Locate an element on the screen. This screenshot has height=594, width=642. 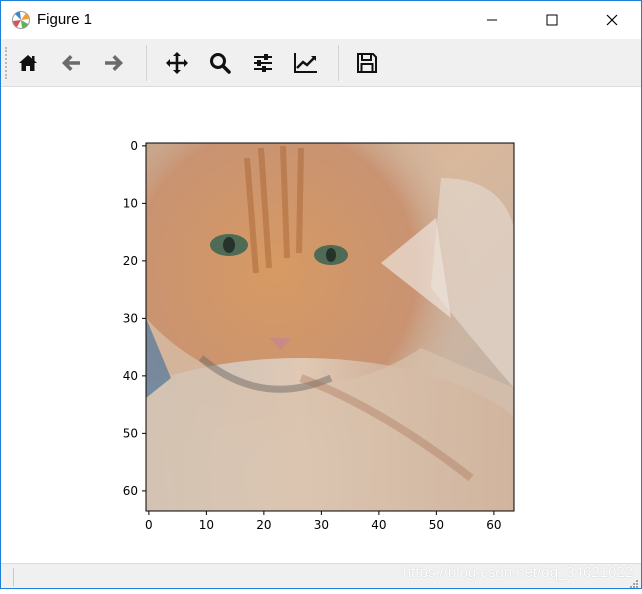
x-axis: 0 10 20 30 40 50 60 is located at coordinates (323, 521).